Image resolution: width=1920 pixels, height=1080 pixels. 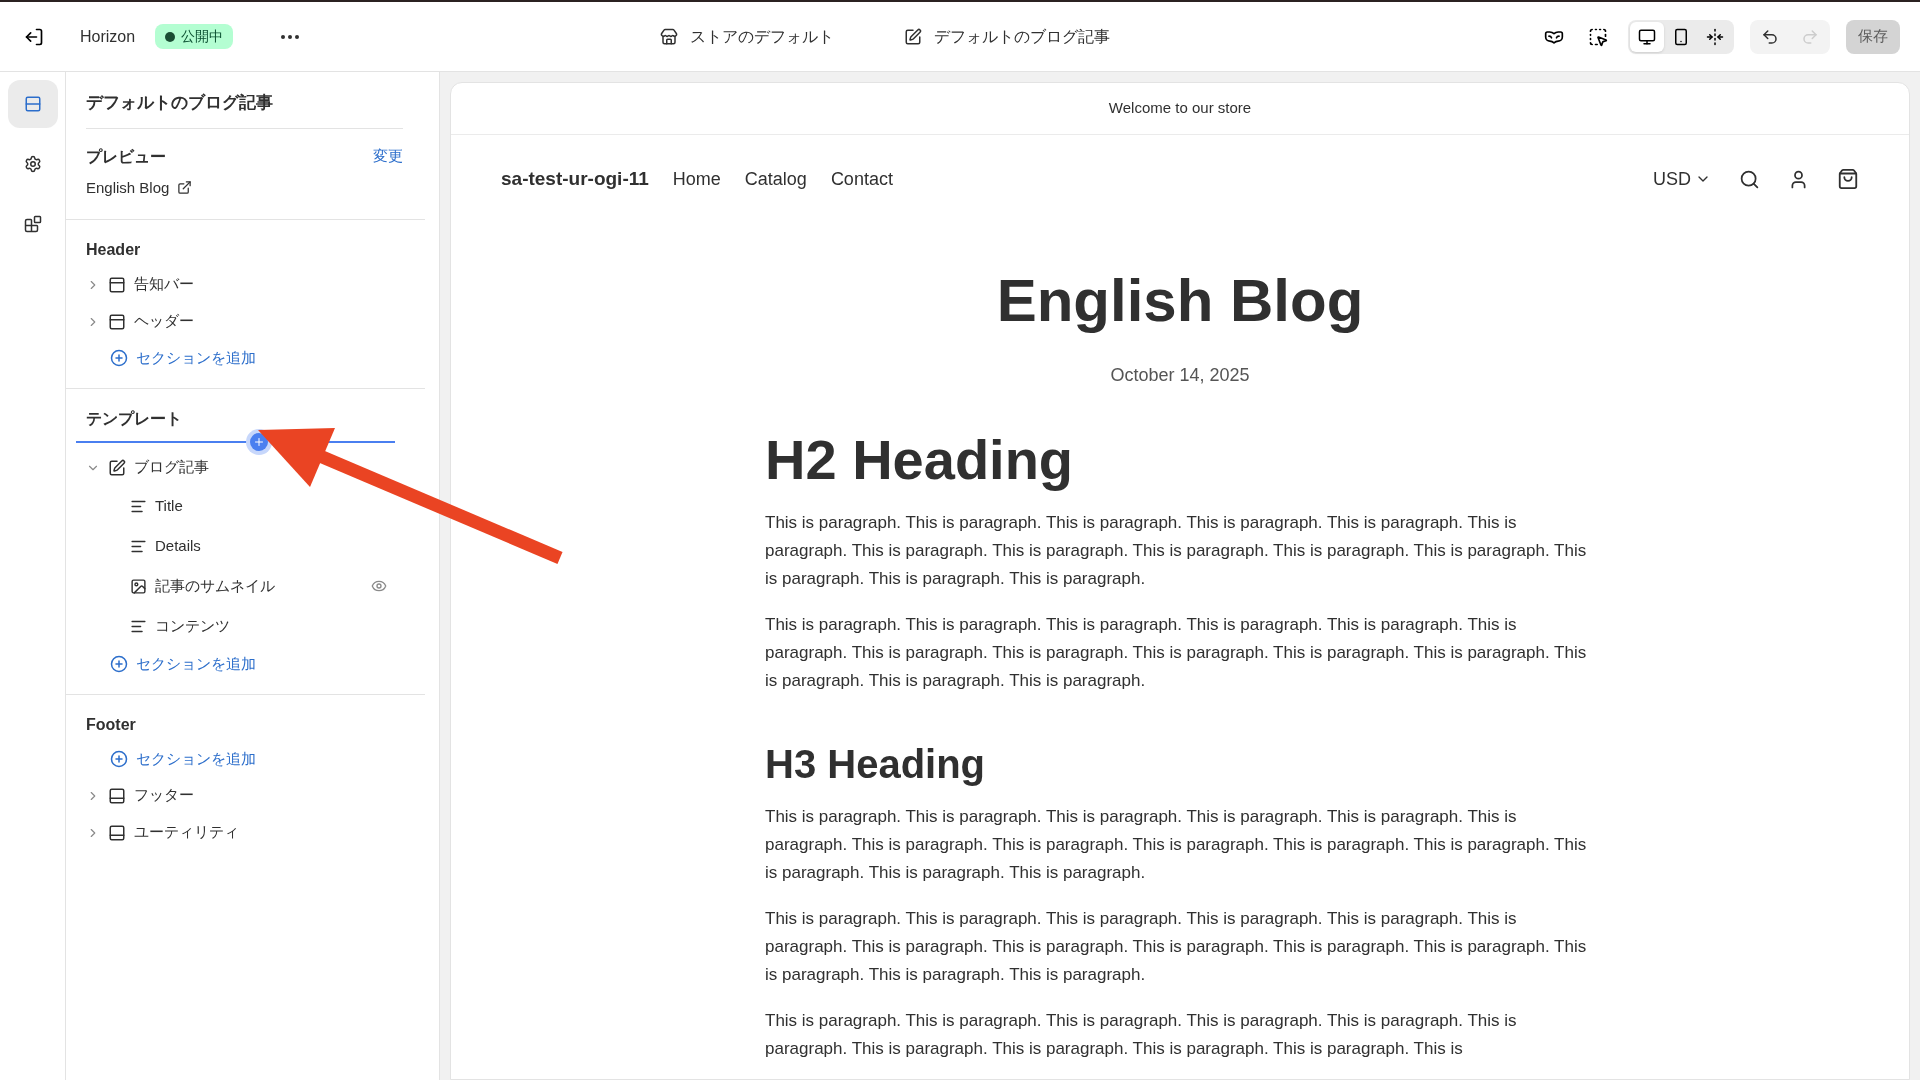 I want to click on preview-label: プレビュー, so click(x=126, y=156).